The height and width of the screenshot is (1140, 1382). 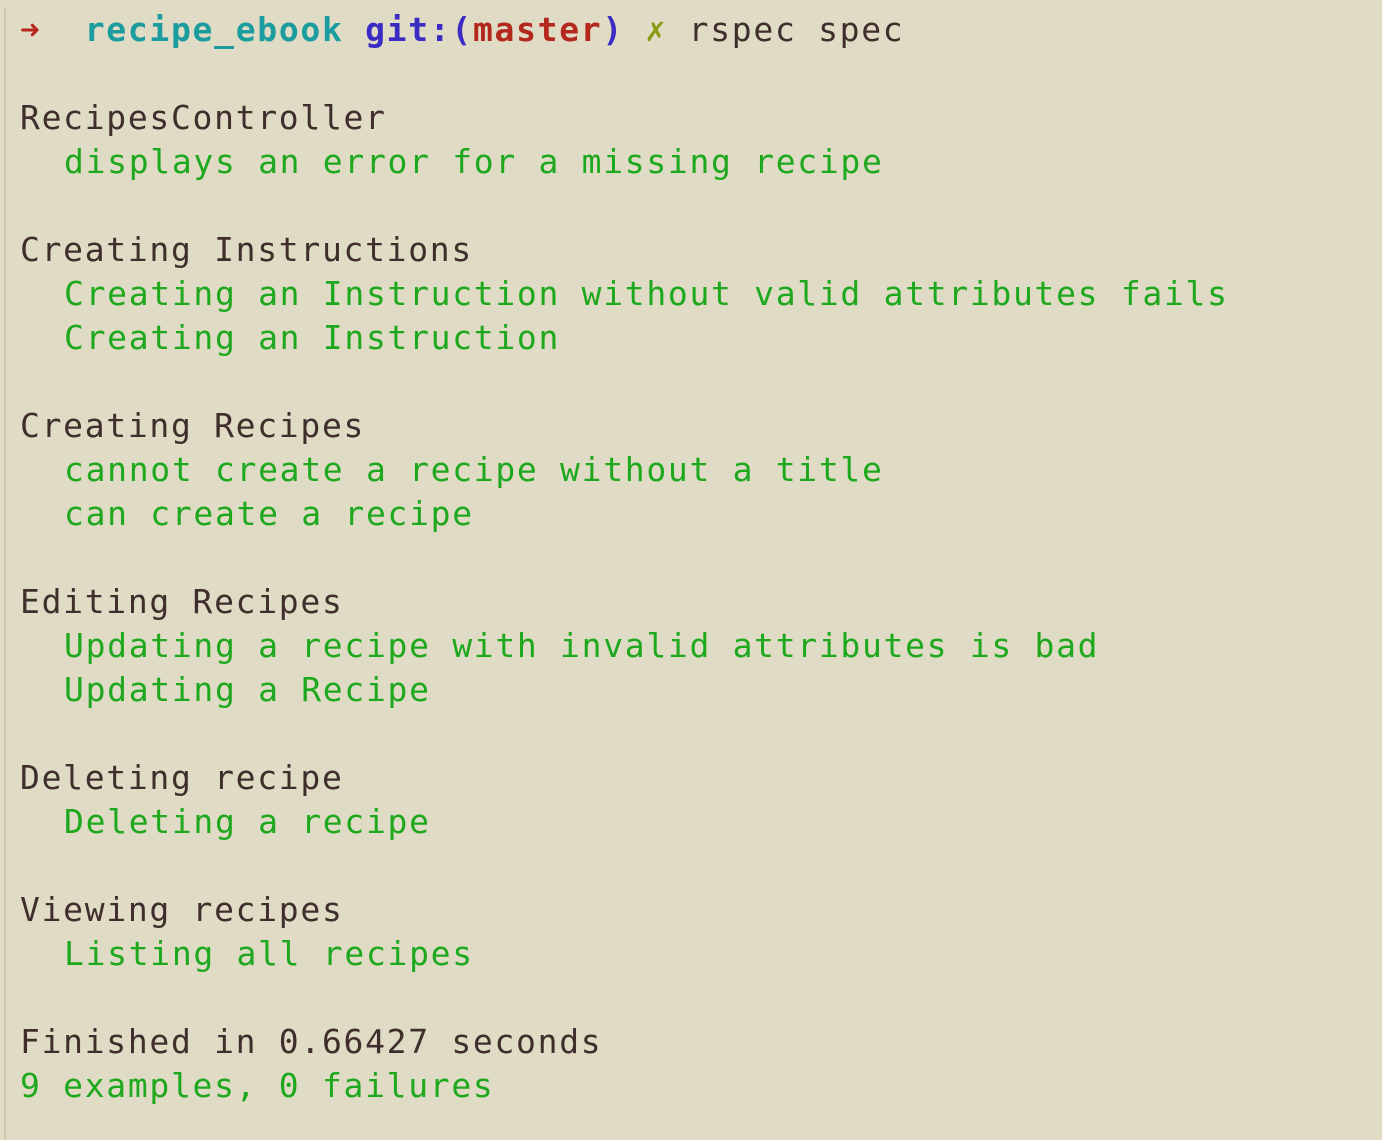 What do you see at coordinates (656, 29) in the screenshot?
I see `git-dirty-icon: ✗` at bounding box center [656, 29].